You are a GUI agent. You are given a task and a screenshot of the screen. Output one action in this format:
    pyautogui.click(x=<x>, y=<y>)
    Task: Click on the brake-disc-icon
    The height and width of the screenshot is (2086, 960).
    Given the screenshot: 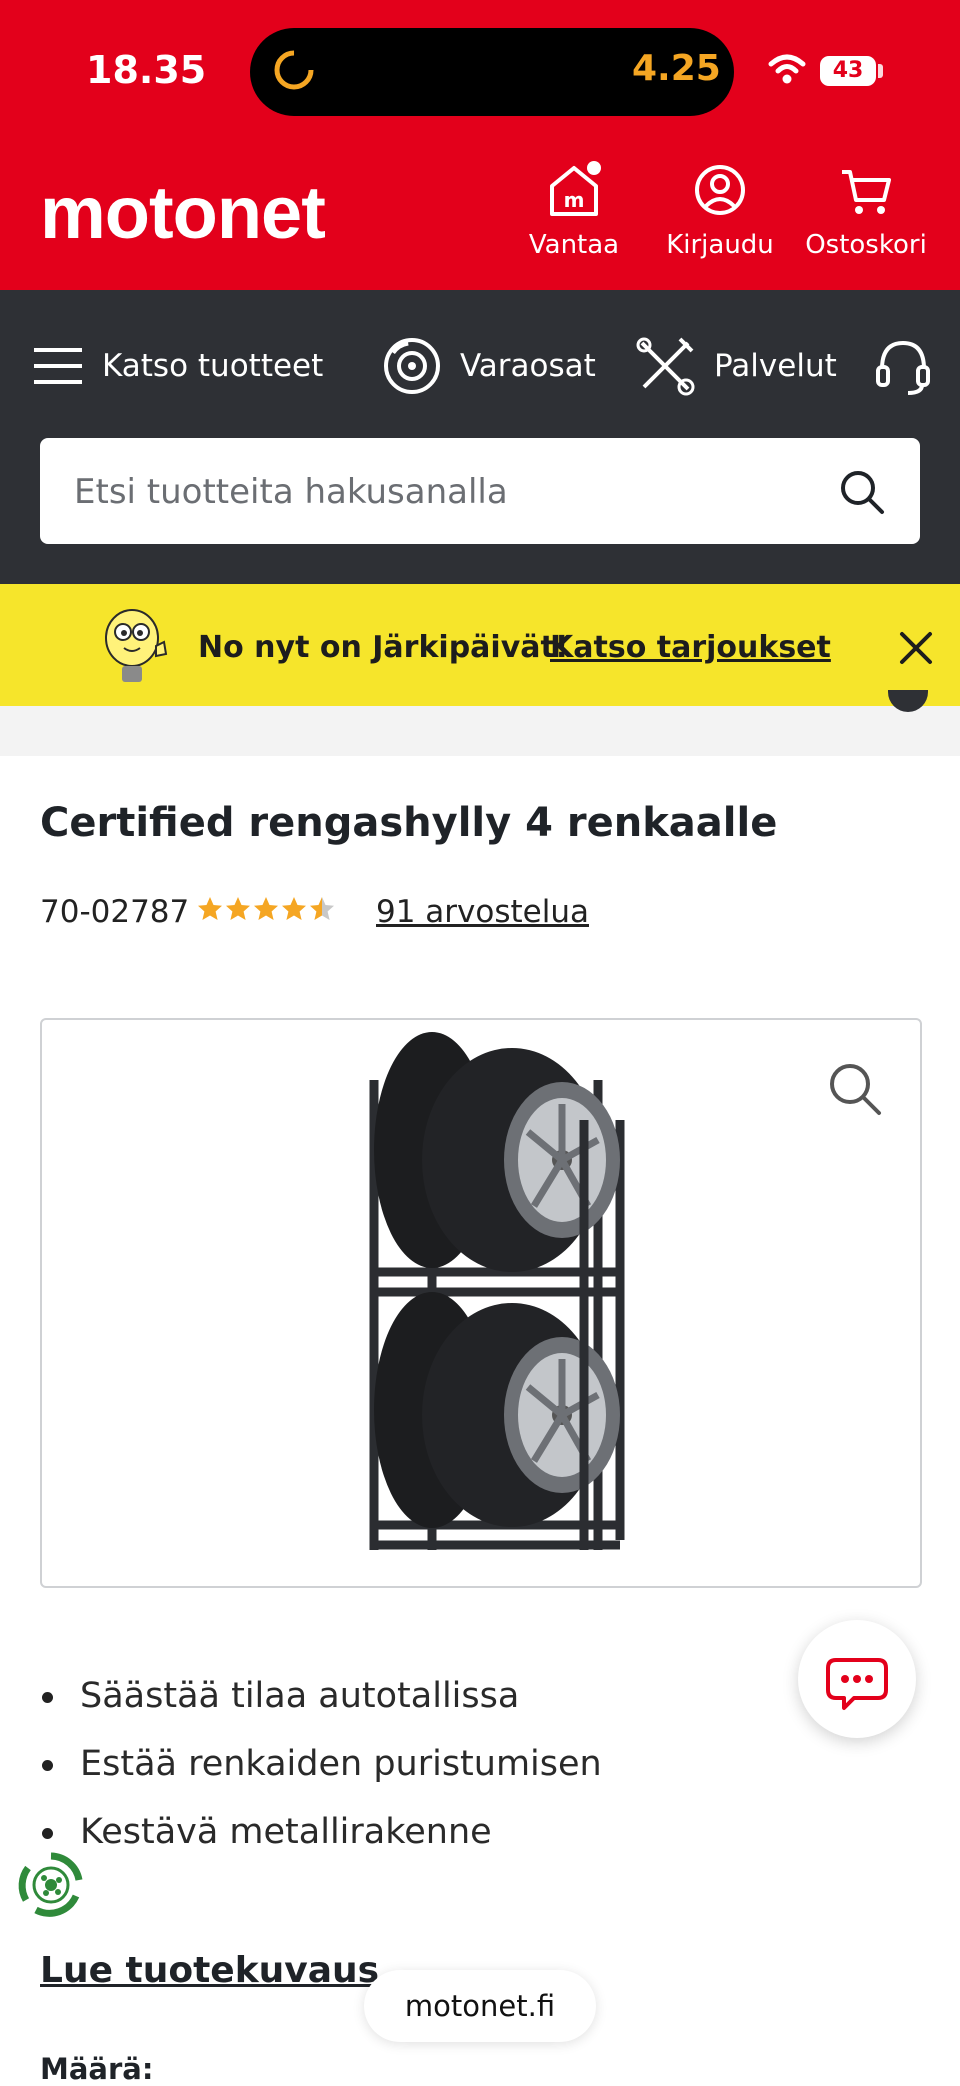 What is the action you would take?
    pyautogui.click(x=412, y=366)
    